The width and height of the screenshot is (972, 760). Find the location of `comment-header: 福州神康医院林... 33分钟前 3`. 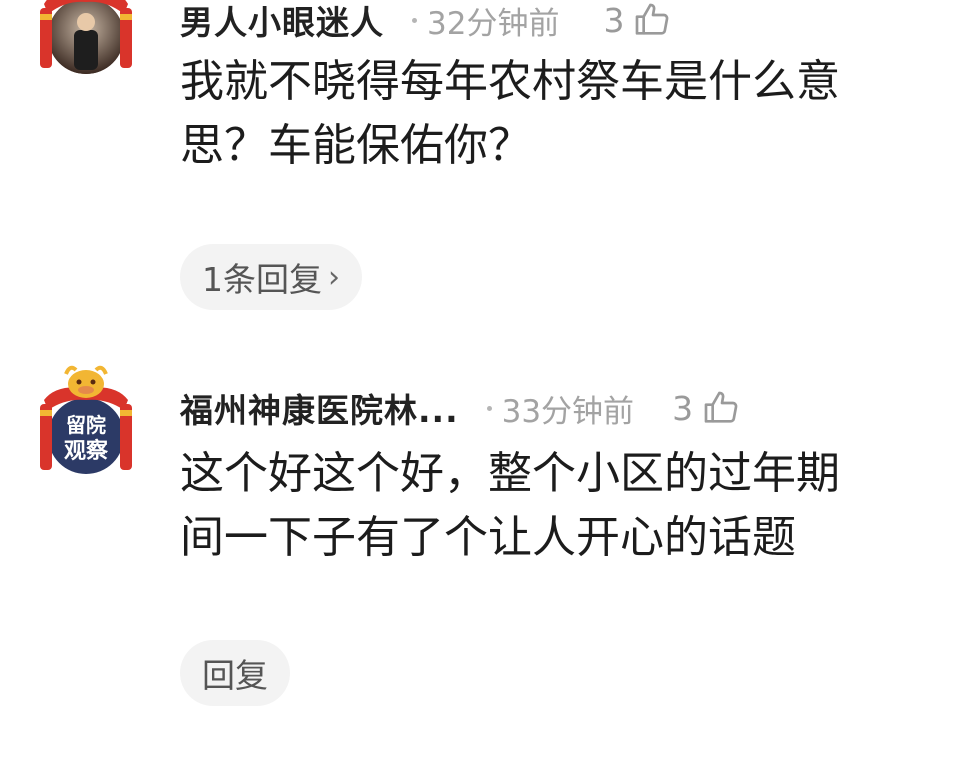

comment-header: 福州神康医院林... 33分钟前 3 is located at coordinates (460, 408).